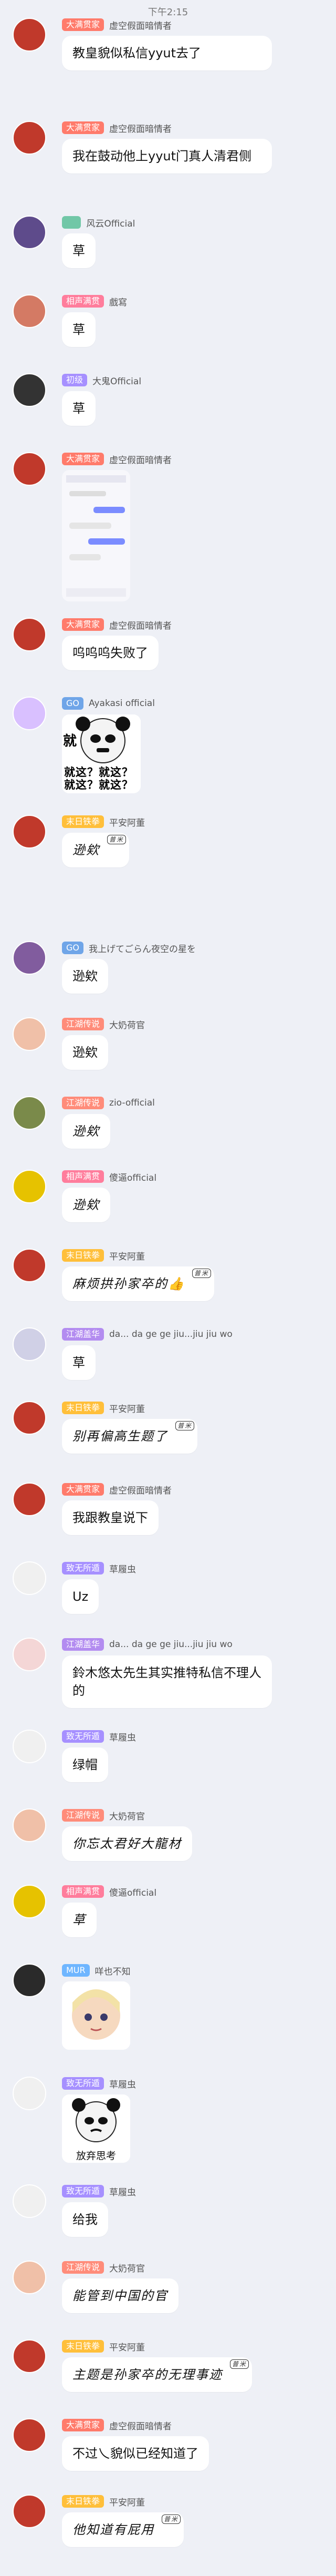  I want to click on nickname: zio-official, so click(132, 1103).